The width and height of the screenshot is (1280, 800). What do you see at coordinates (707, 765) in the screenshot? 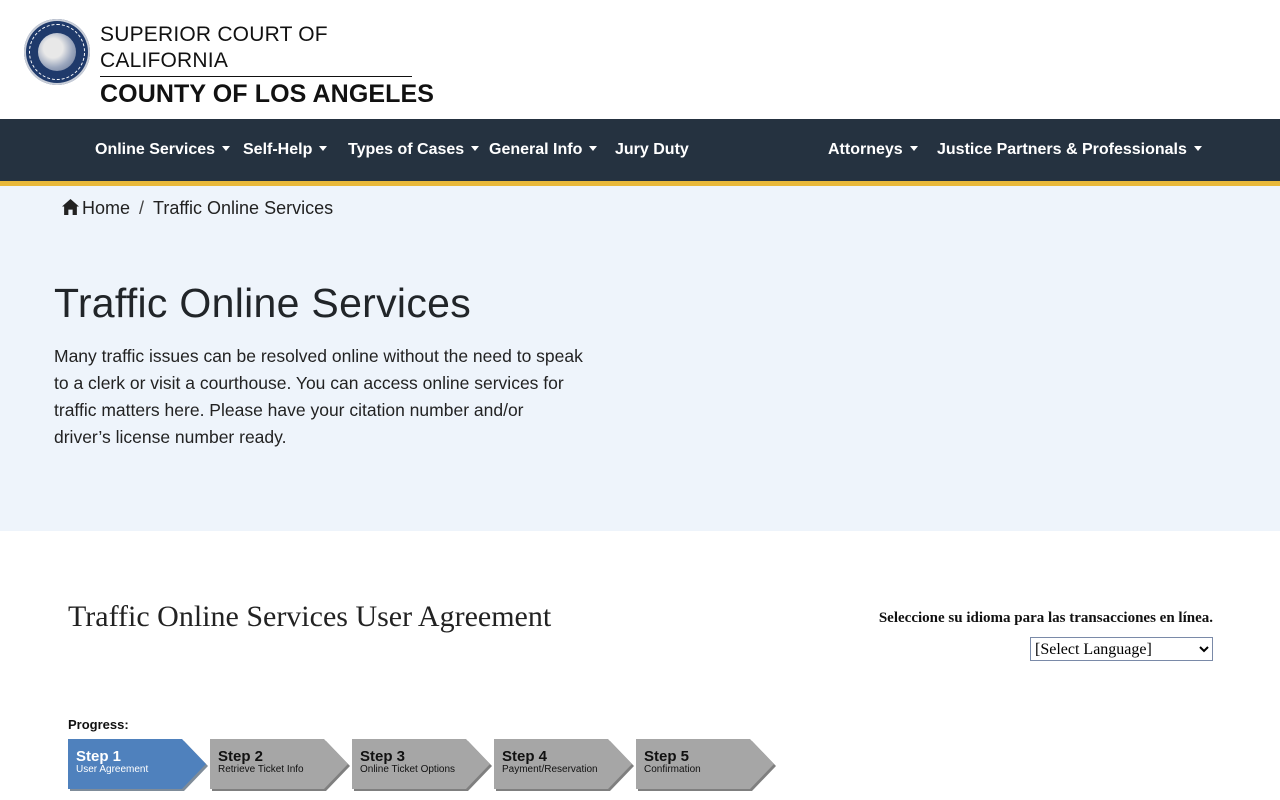
I see `progress-step-5: Step 5 Confirmation` at bounding box center [707, 765].